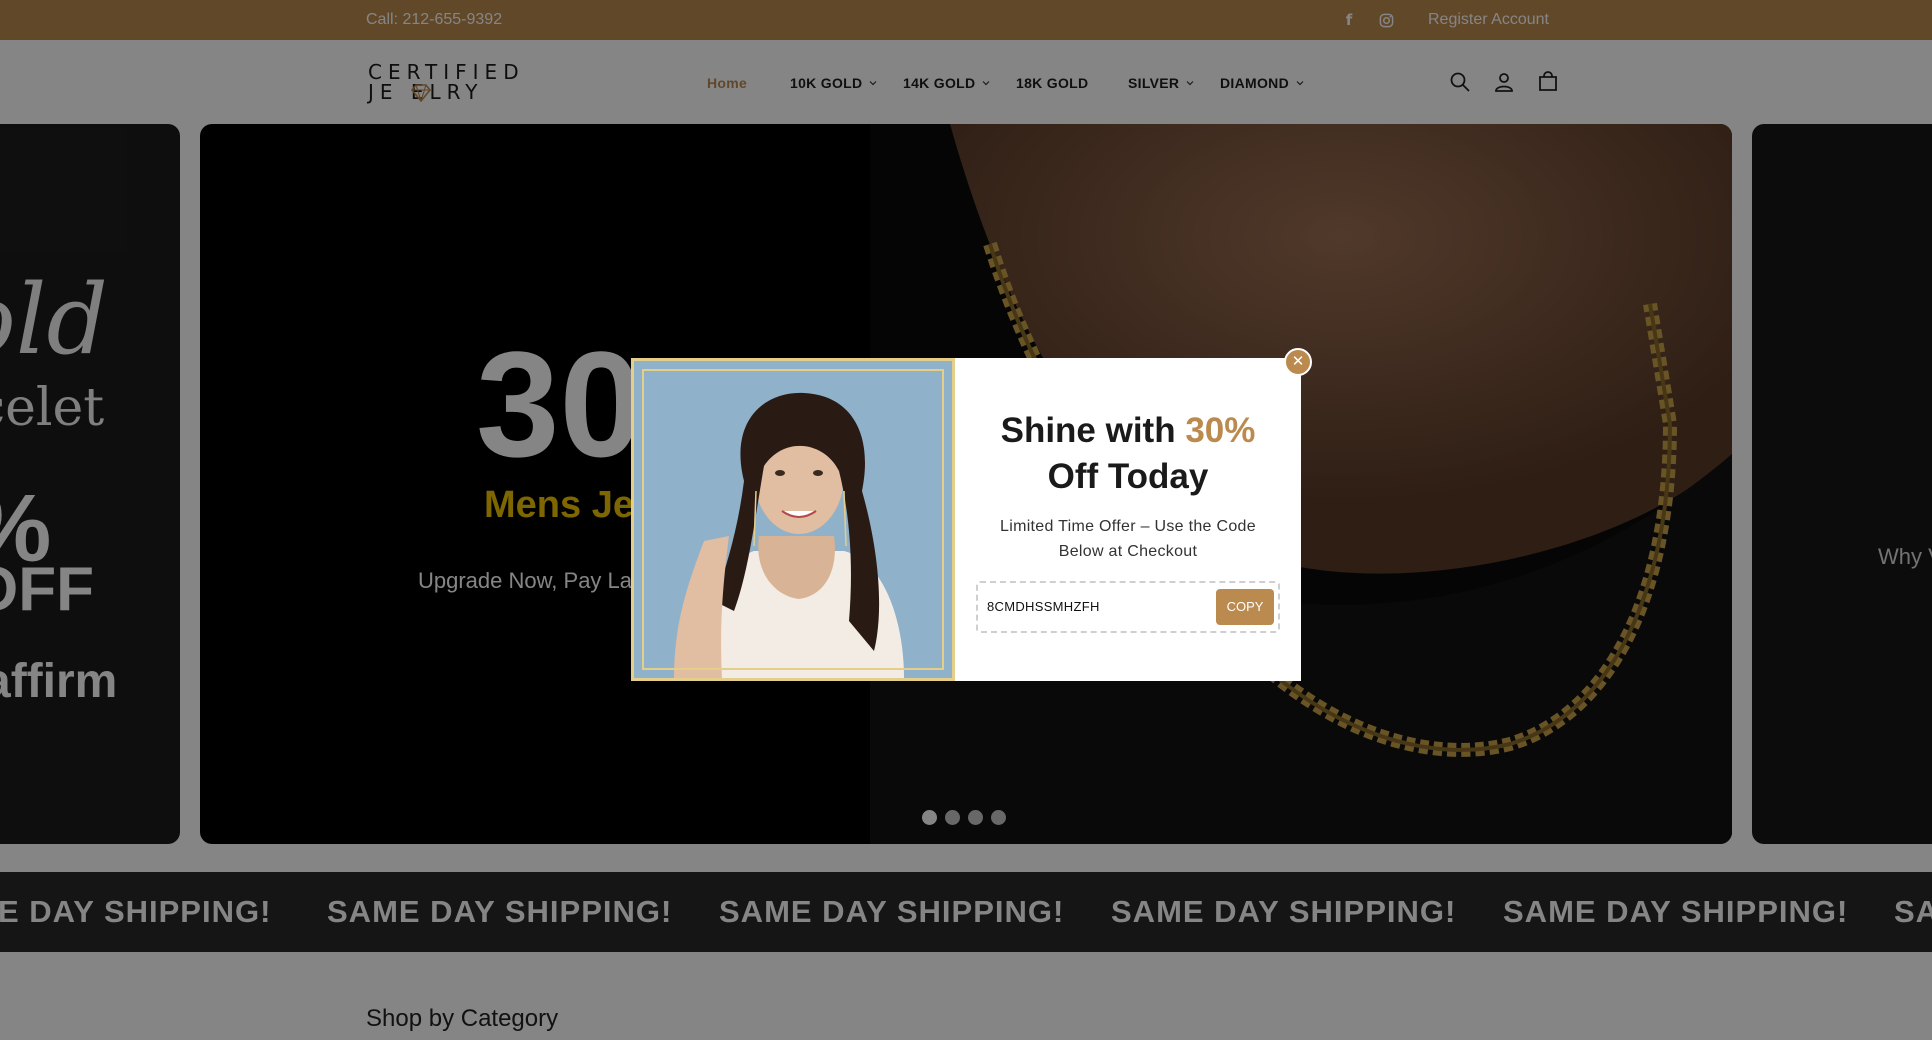 The image size is (1932, 1040). I want to click on popup-heading: Shine with 30% Off Today, so click(1128, 454).